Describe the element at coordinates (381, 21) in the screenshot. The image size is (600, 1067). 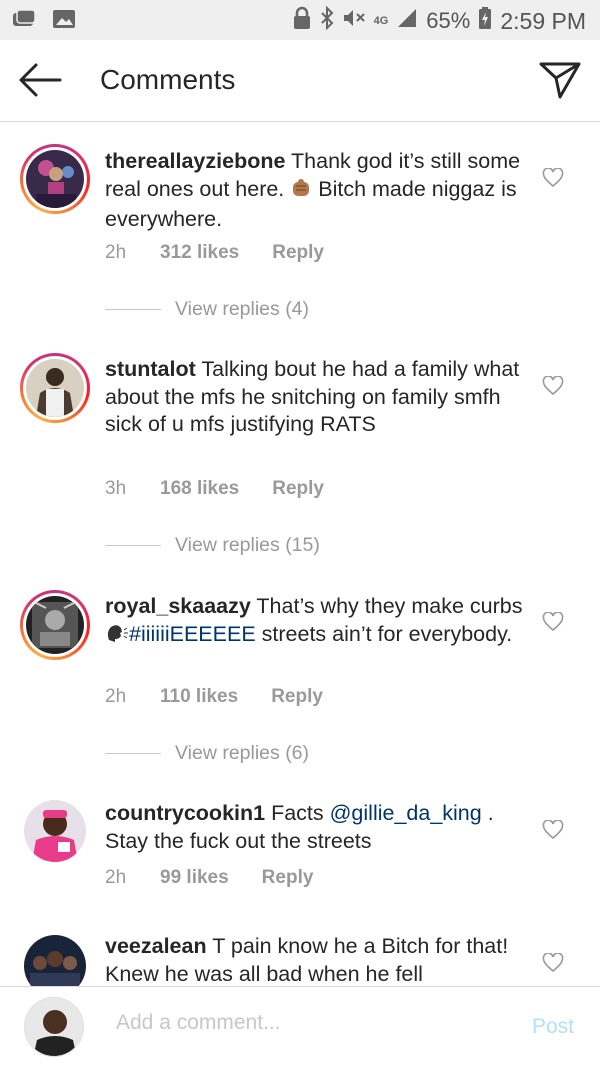
I see `network-icon: 4G` at that location.